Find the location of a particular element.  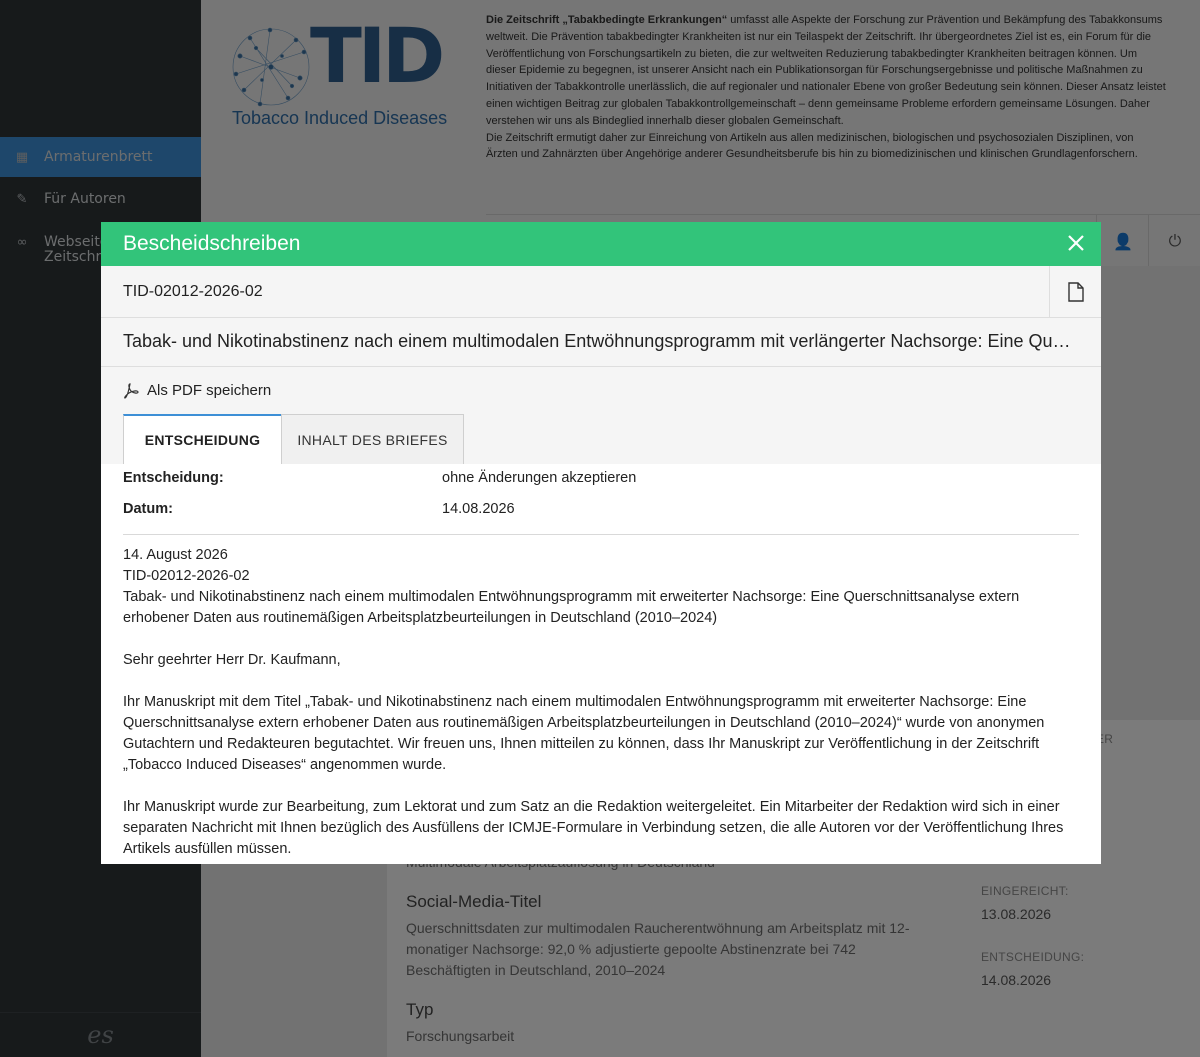

date-label: Datum: is located at coordinates (148, 509).